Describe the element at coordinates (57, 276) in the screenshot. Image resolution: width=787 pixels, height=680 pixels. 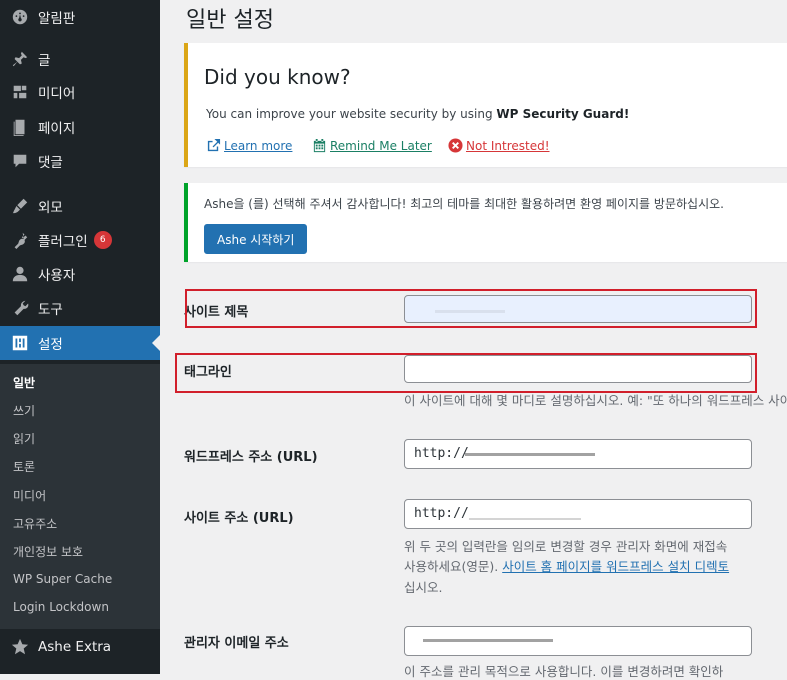
I see `menu-label: 사용자` at that location.